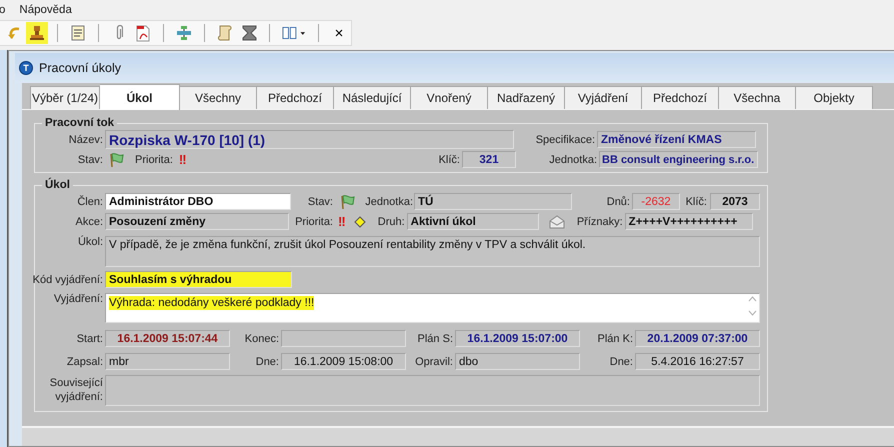 This screenshot has height=447, width=894. Describe the element at coordinates (493, 201) in the screenshot. I see `unit-field: TÚ` at that location.